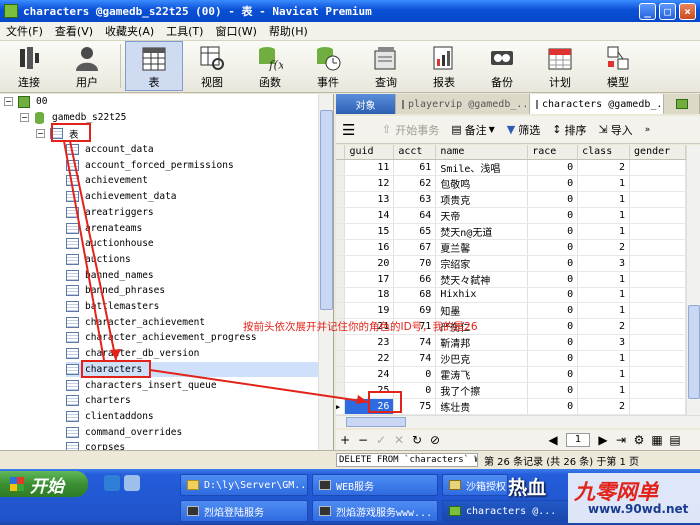  What do you see at coordinates (618, 66) in the screenshot?
I see `toolbar-model-button: 模型` at bounding box center [618, 66].